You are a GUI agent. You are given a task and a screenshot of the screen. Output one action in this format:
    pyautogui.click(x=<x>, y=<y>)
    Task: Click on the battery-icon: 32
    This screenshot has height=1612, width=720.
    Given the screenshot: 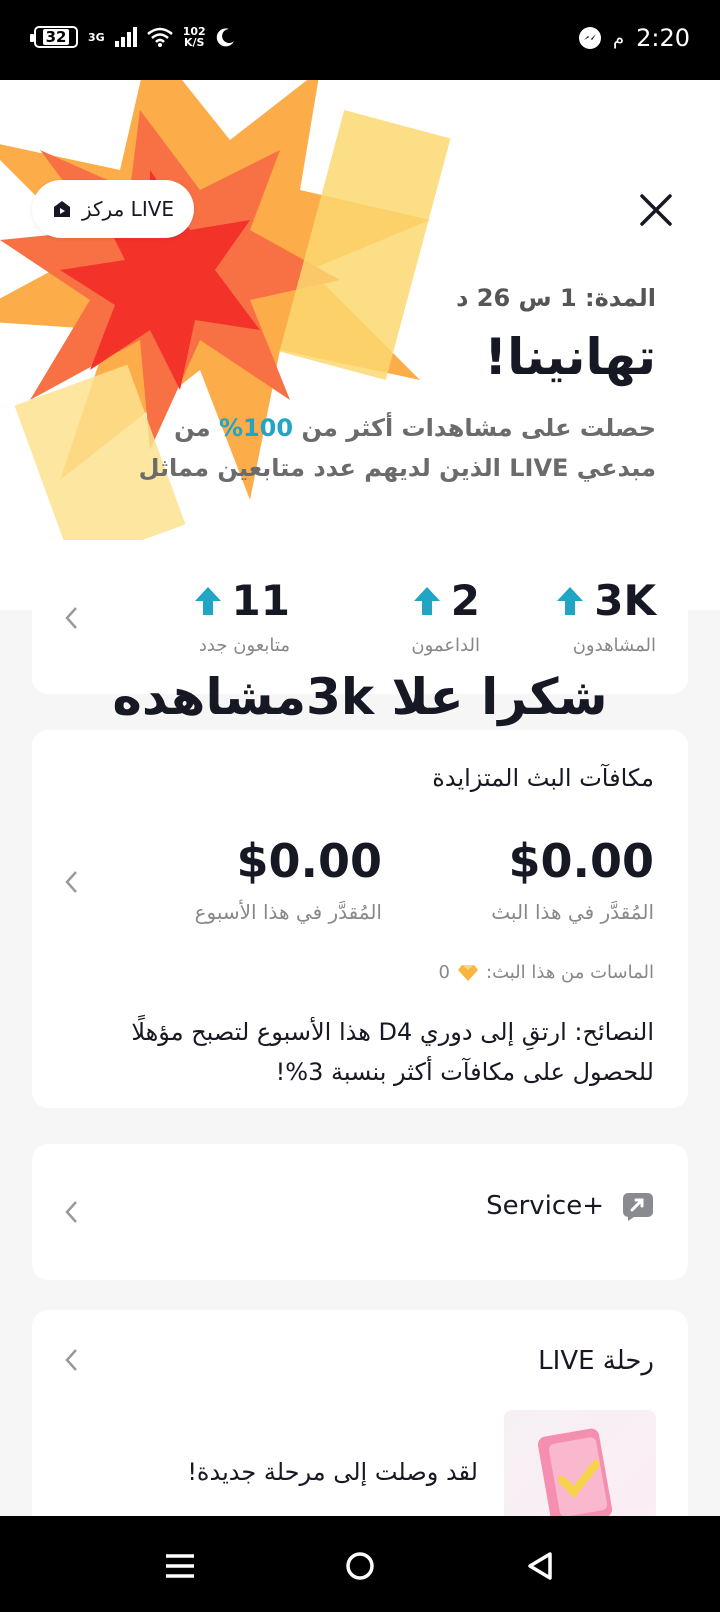 What is the action you would take?
    pyautogui.click(x=54, y=37)
    